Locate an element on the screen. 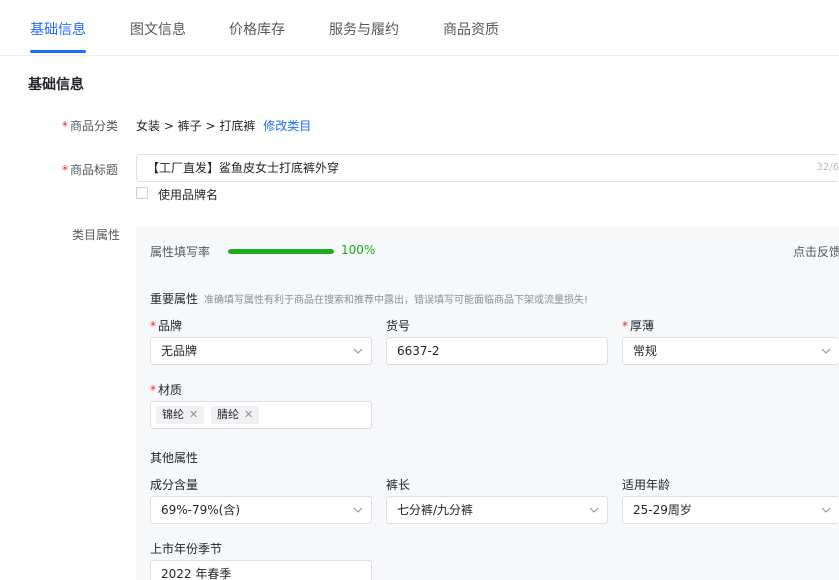 This screenshot has height=580, width=839. age-label: 适用年龄 is located at coordinates (646, 485).